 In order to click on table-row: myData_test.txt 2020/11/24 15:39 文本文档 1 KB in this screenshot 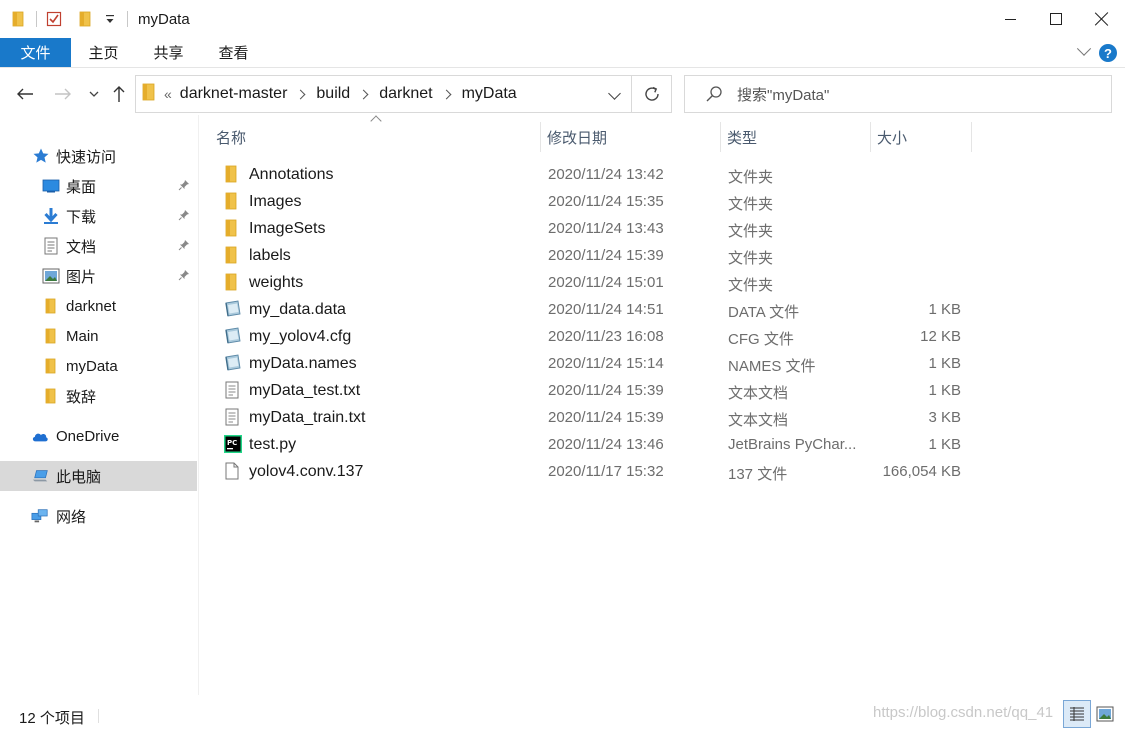, I will do `click(591, 390)`.